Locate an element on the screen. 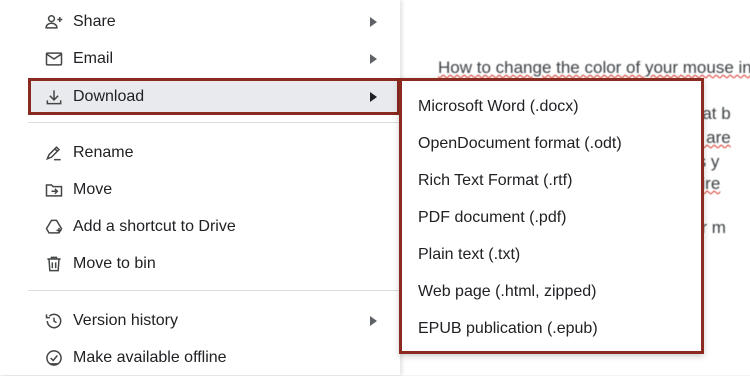  menu-item-make-offline: Make available offline is located at coordinates (200, 357).